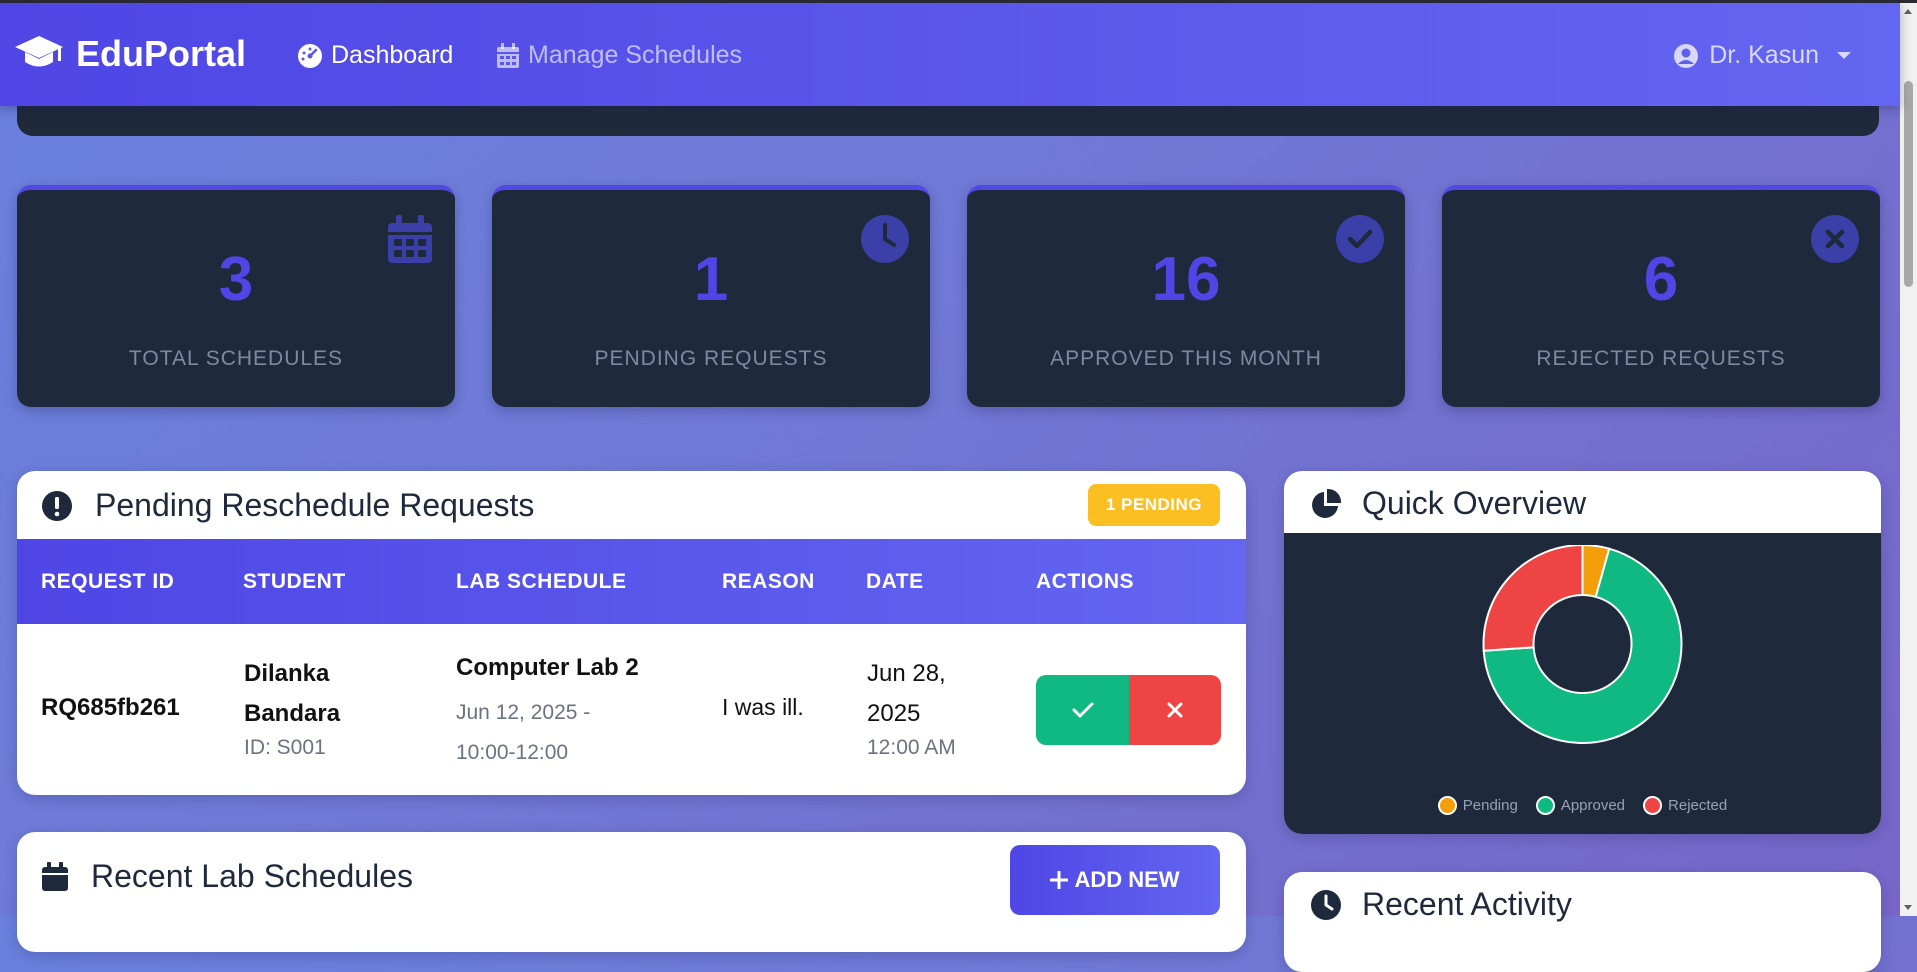 This screenshot has height=972, width=1917. I want to click on nav-manage-schedules: Manage Schedules, so click(619, 55).